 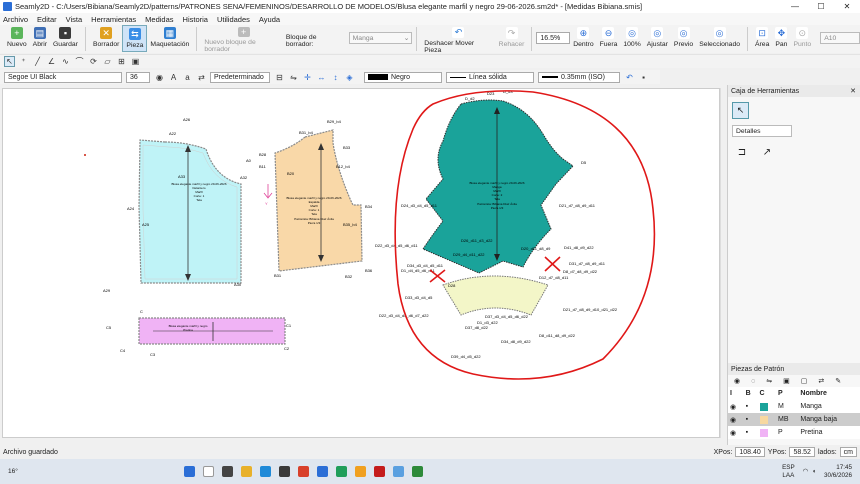 I want to click on unlock-icon: ▢, so click(x=804, y=381).